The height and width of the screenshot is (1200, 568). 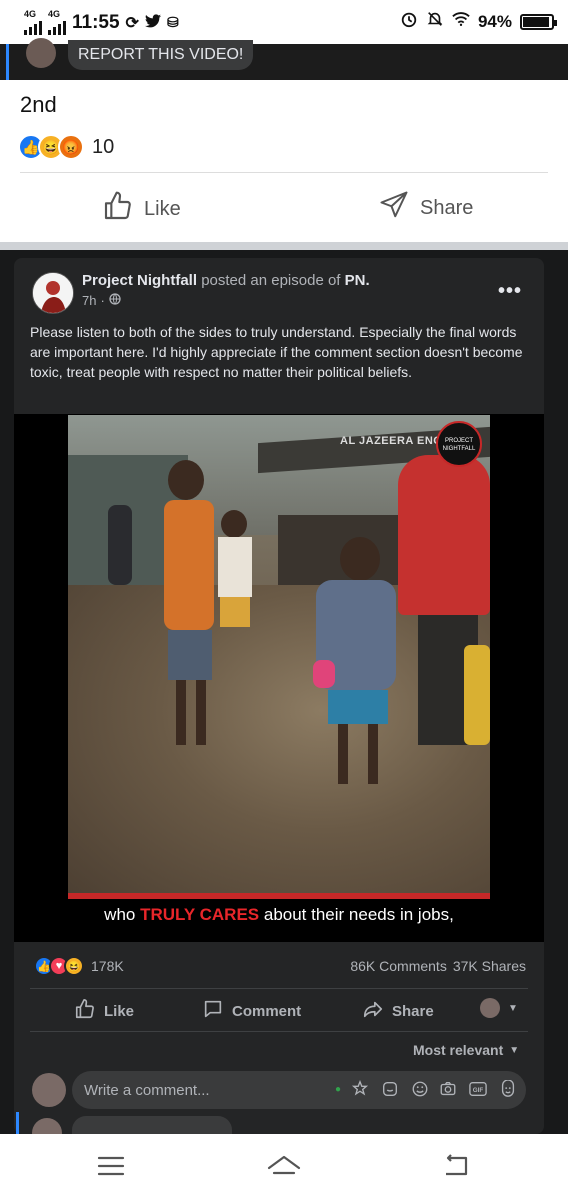 I want to click on alarm-icon, so click(x=409, y=21).